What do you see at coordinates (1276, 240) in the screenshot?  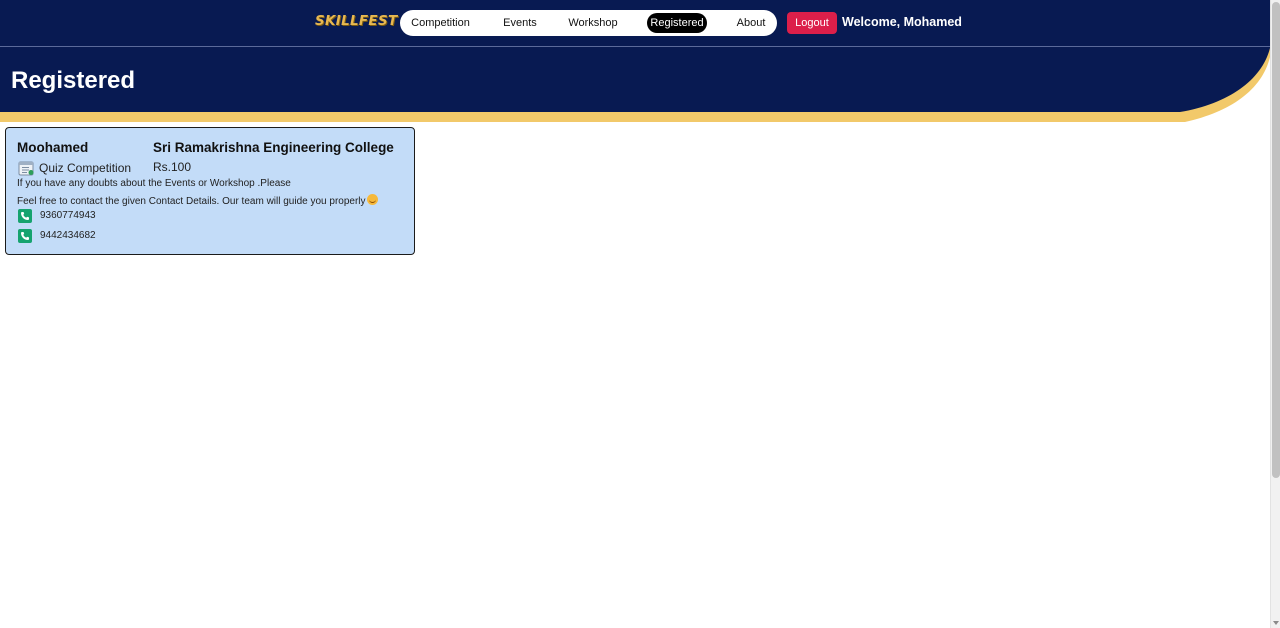 I see `scrollbar-thumb` at bounding box center [1276, 240].